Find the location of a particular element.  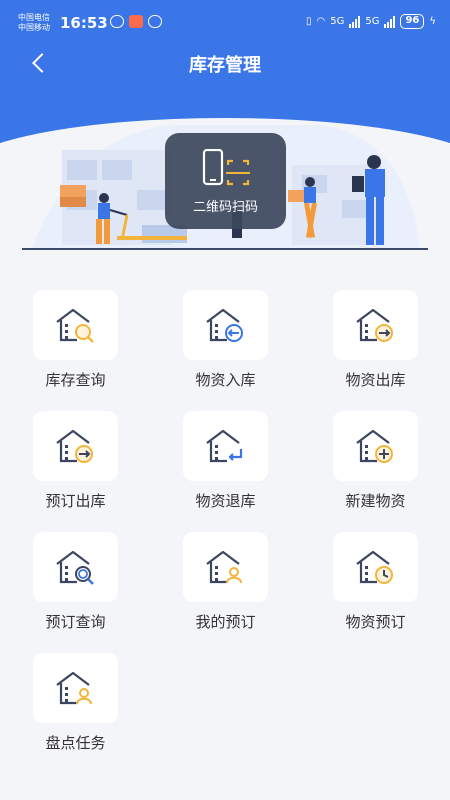

warehouse-return-icon is located at coordinates (224, 446).